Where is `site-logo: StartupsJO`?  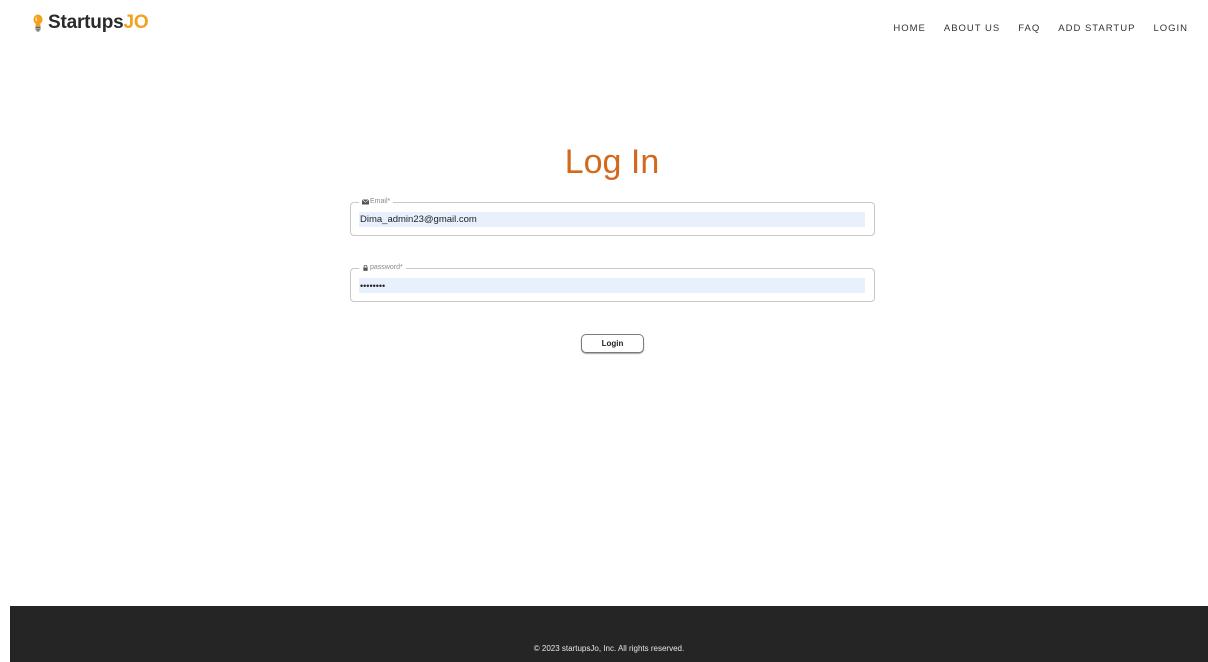
site-logo: StartupsJO is located at coordinates (91, 23).